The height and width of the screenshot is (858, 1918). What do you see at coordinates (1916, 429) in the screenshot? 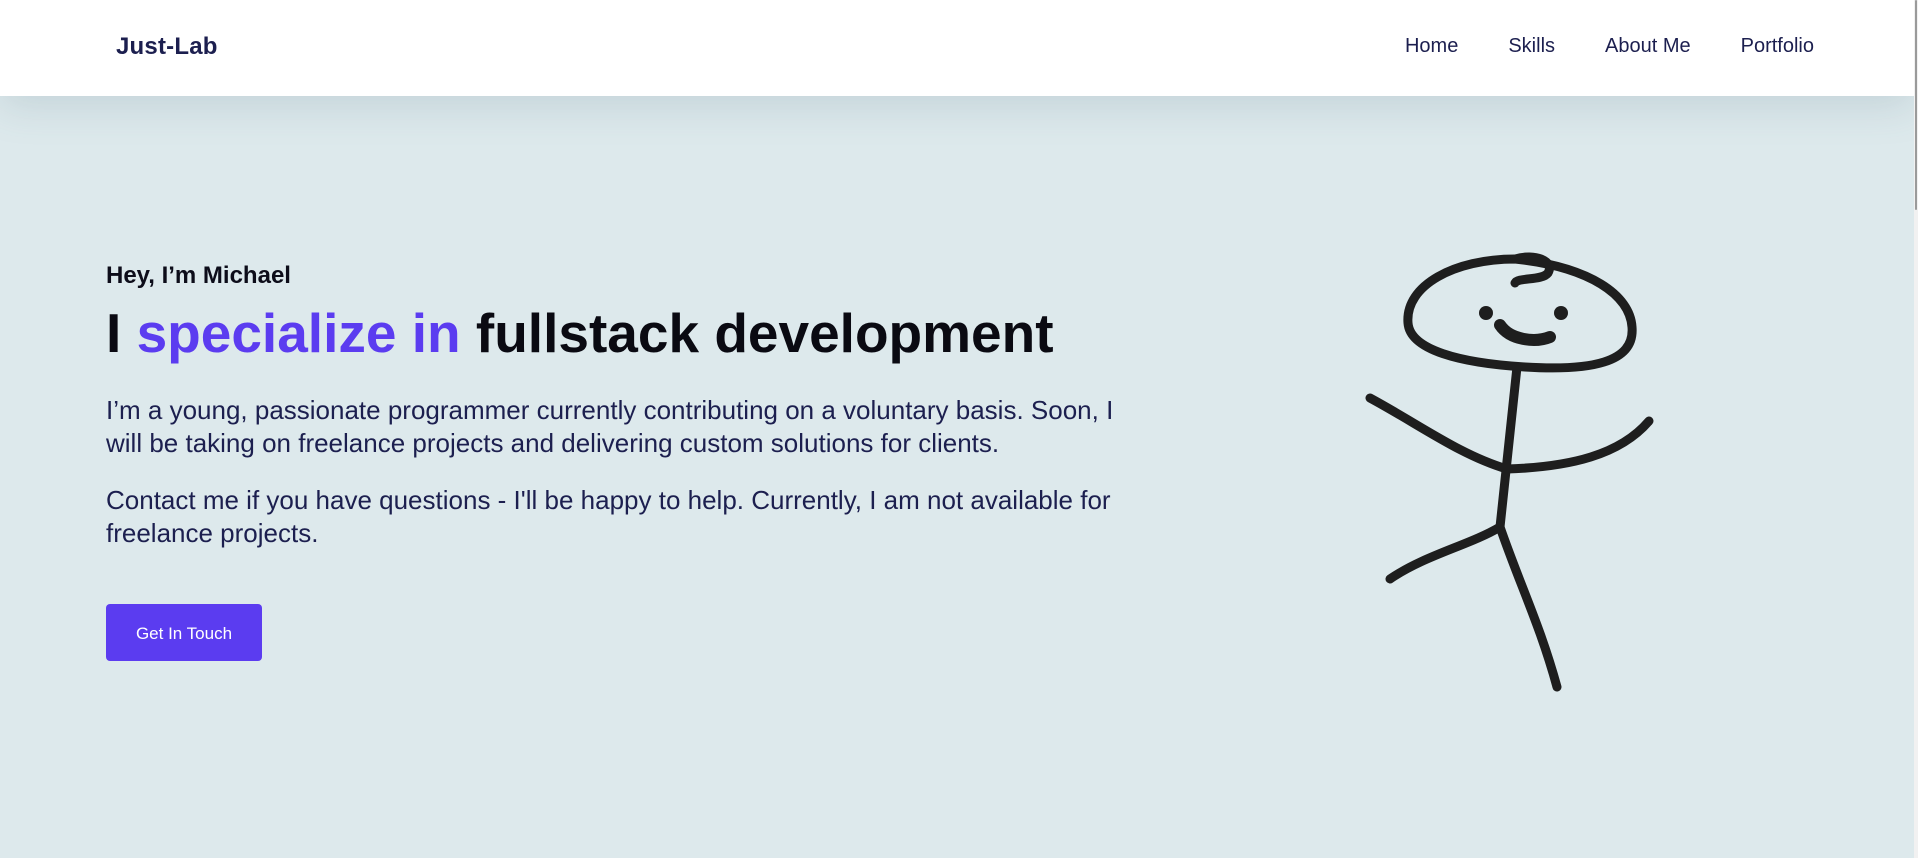
I see `page-scrollbar` at bounding box center [1916, 429].